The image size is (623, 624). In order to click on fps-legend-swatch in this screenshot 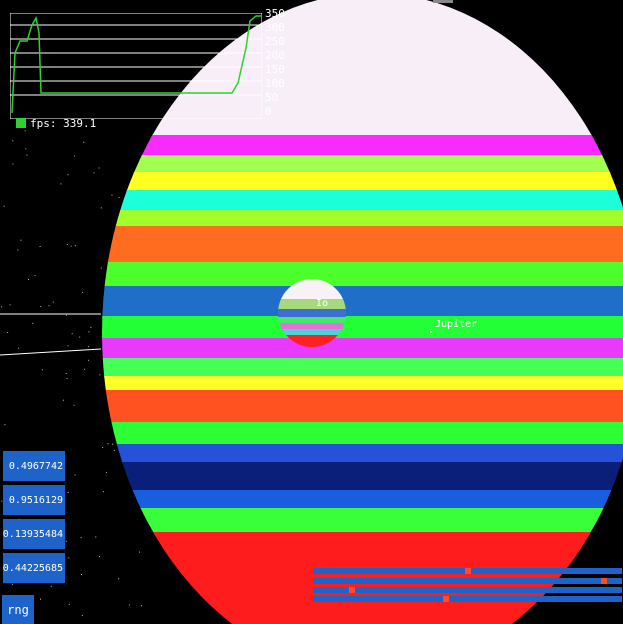, I will do `click(21, 123)`.